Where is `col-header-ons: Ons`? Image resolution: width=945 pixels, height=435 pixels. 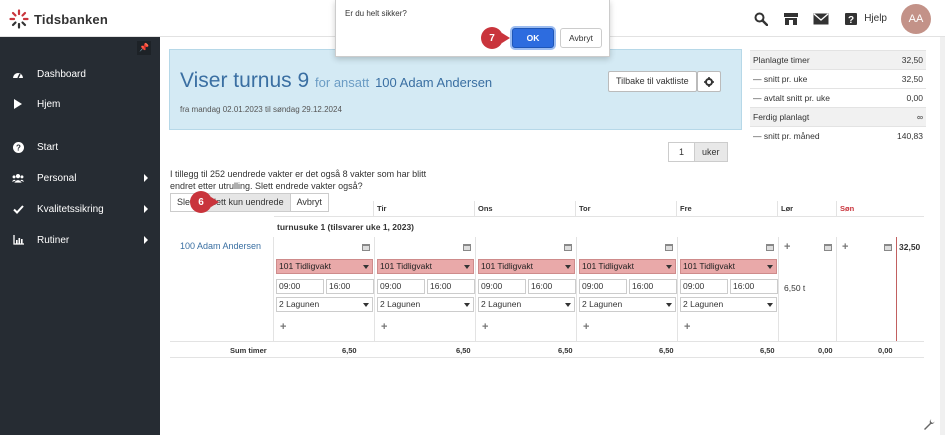
col-header-ons: Ons is located at coordinates (524, 208).